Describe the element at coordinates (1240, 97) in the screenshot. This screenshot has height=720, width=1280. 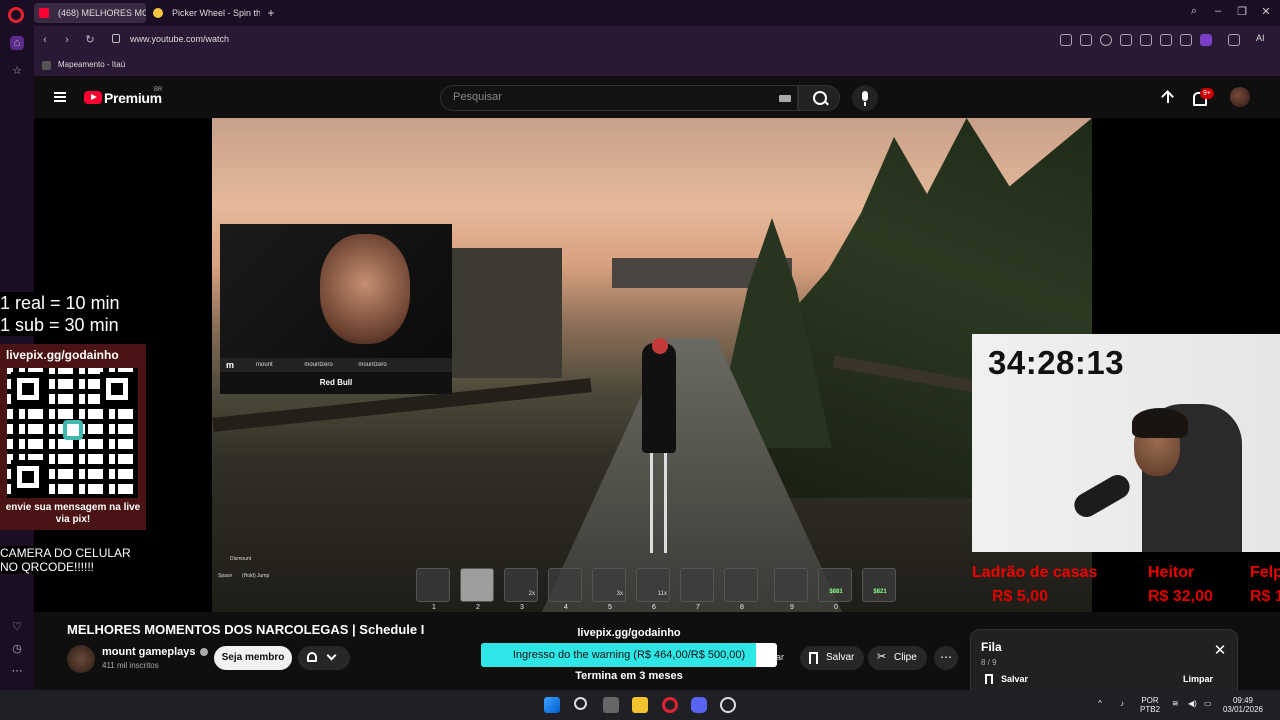
I see `avatar` at that location.